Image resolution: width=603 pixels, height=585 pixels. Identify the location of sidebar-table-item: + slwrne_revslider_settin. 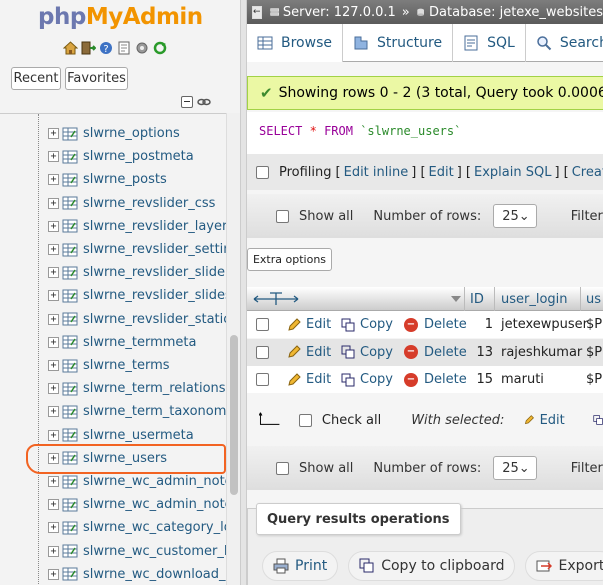
(137, 249).